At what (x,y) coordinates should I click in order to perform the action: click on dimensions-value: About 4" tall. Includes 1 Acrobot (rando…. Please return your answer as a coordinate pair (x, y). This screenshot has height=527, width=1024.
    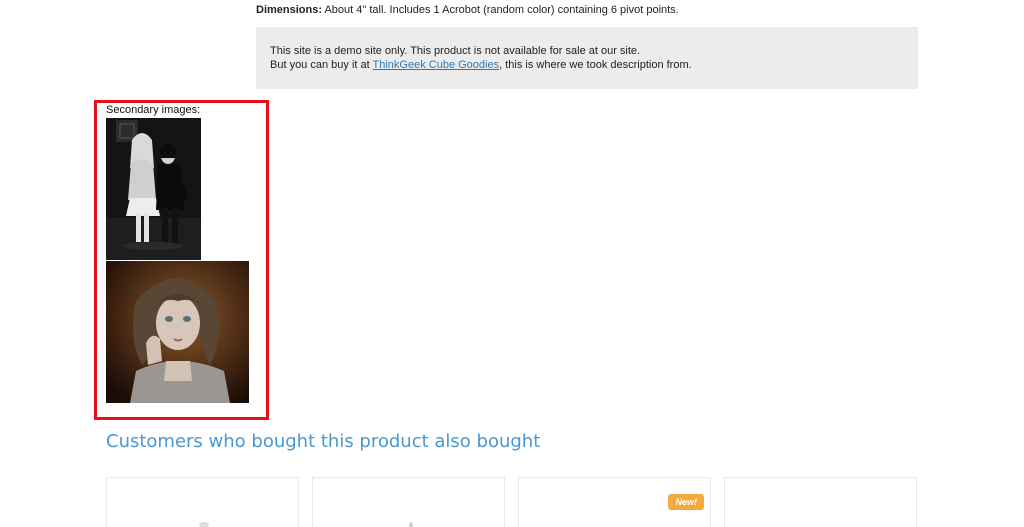
    Looking at the image, I should click on (500, 10).